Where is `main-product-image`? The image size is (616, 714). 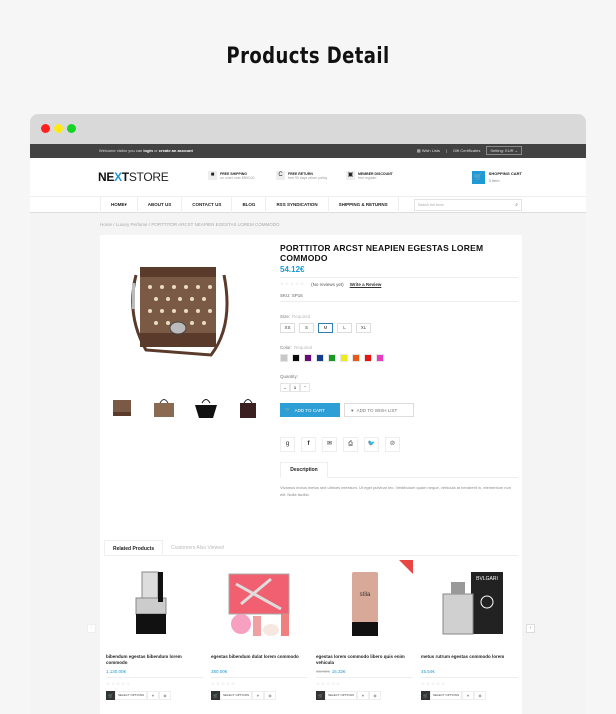 main-product-image is located at coordinates (176, 310).